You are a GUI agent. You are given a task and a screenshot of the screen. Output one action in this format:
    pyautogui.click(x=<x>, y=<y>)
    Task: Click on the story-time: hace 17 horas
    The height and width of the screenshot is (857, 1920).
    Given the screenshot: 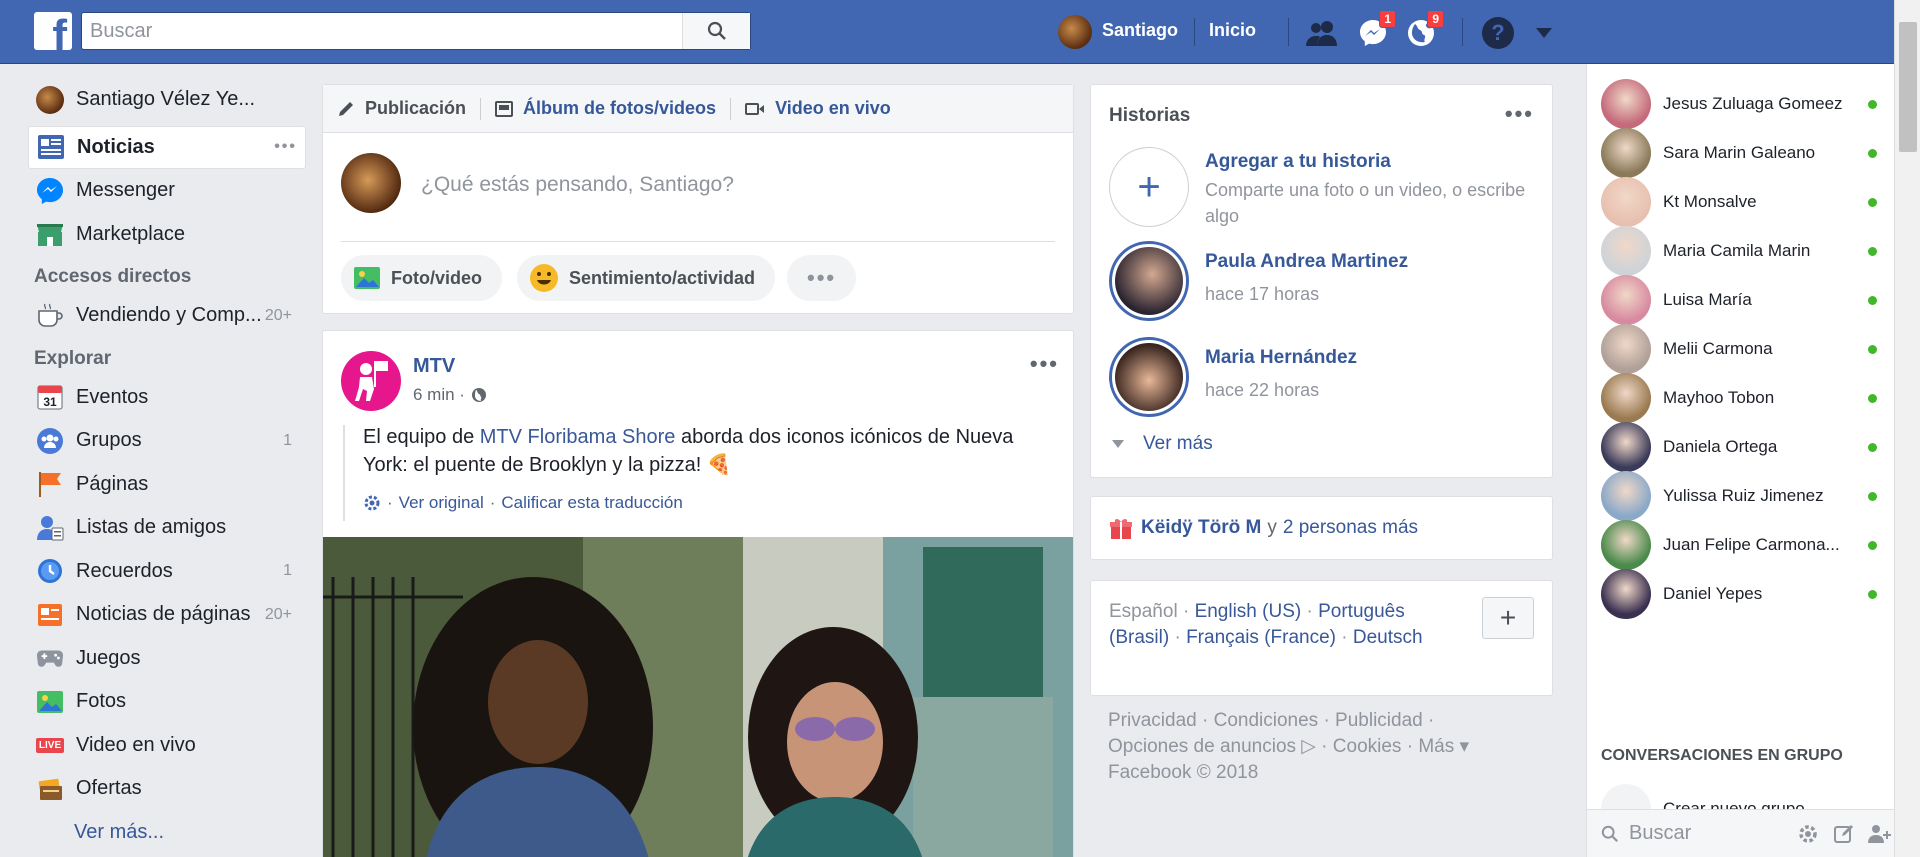 What is the action you would take?
    pyautogui.click(x=1262, y=294)
    